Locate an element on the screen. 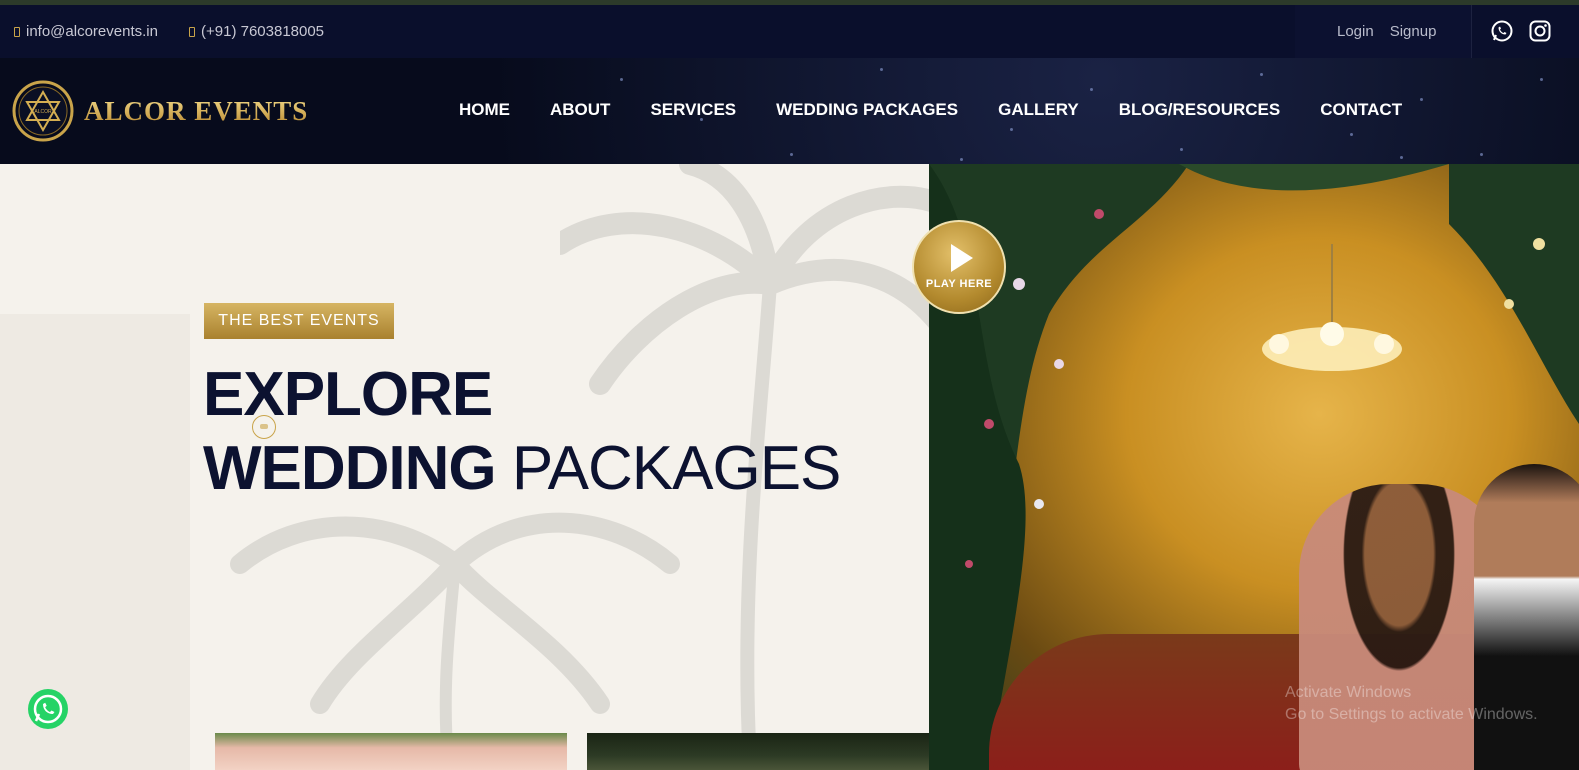 Image resolution: width=1579 pixels, height=770 pixels. brand-name: ALCOR EVENTS is located at coordinates (196, 110).